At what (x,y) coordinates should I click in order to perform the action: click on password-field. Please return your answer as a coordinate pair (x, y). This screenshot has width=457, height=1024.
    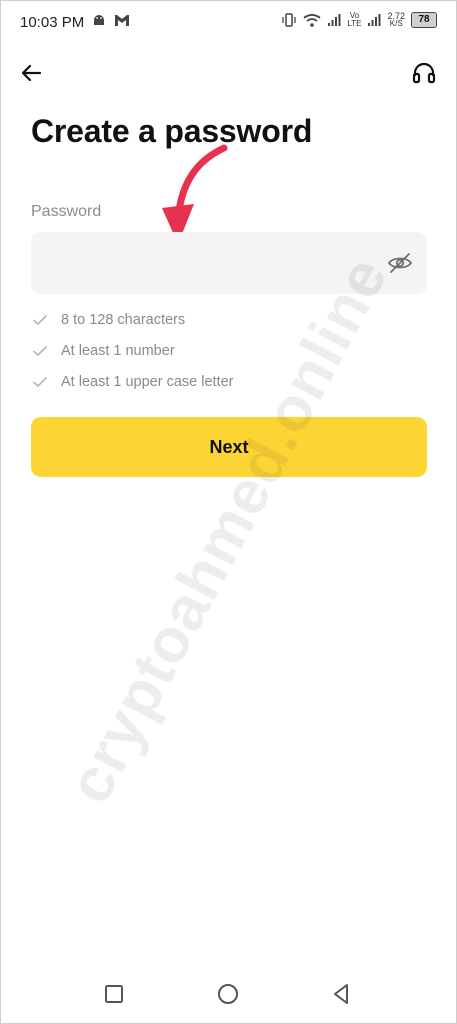
    Looking at the image, I should click on (229, 263).